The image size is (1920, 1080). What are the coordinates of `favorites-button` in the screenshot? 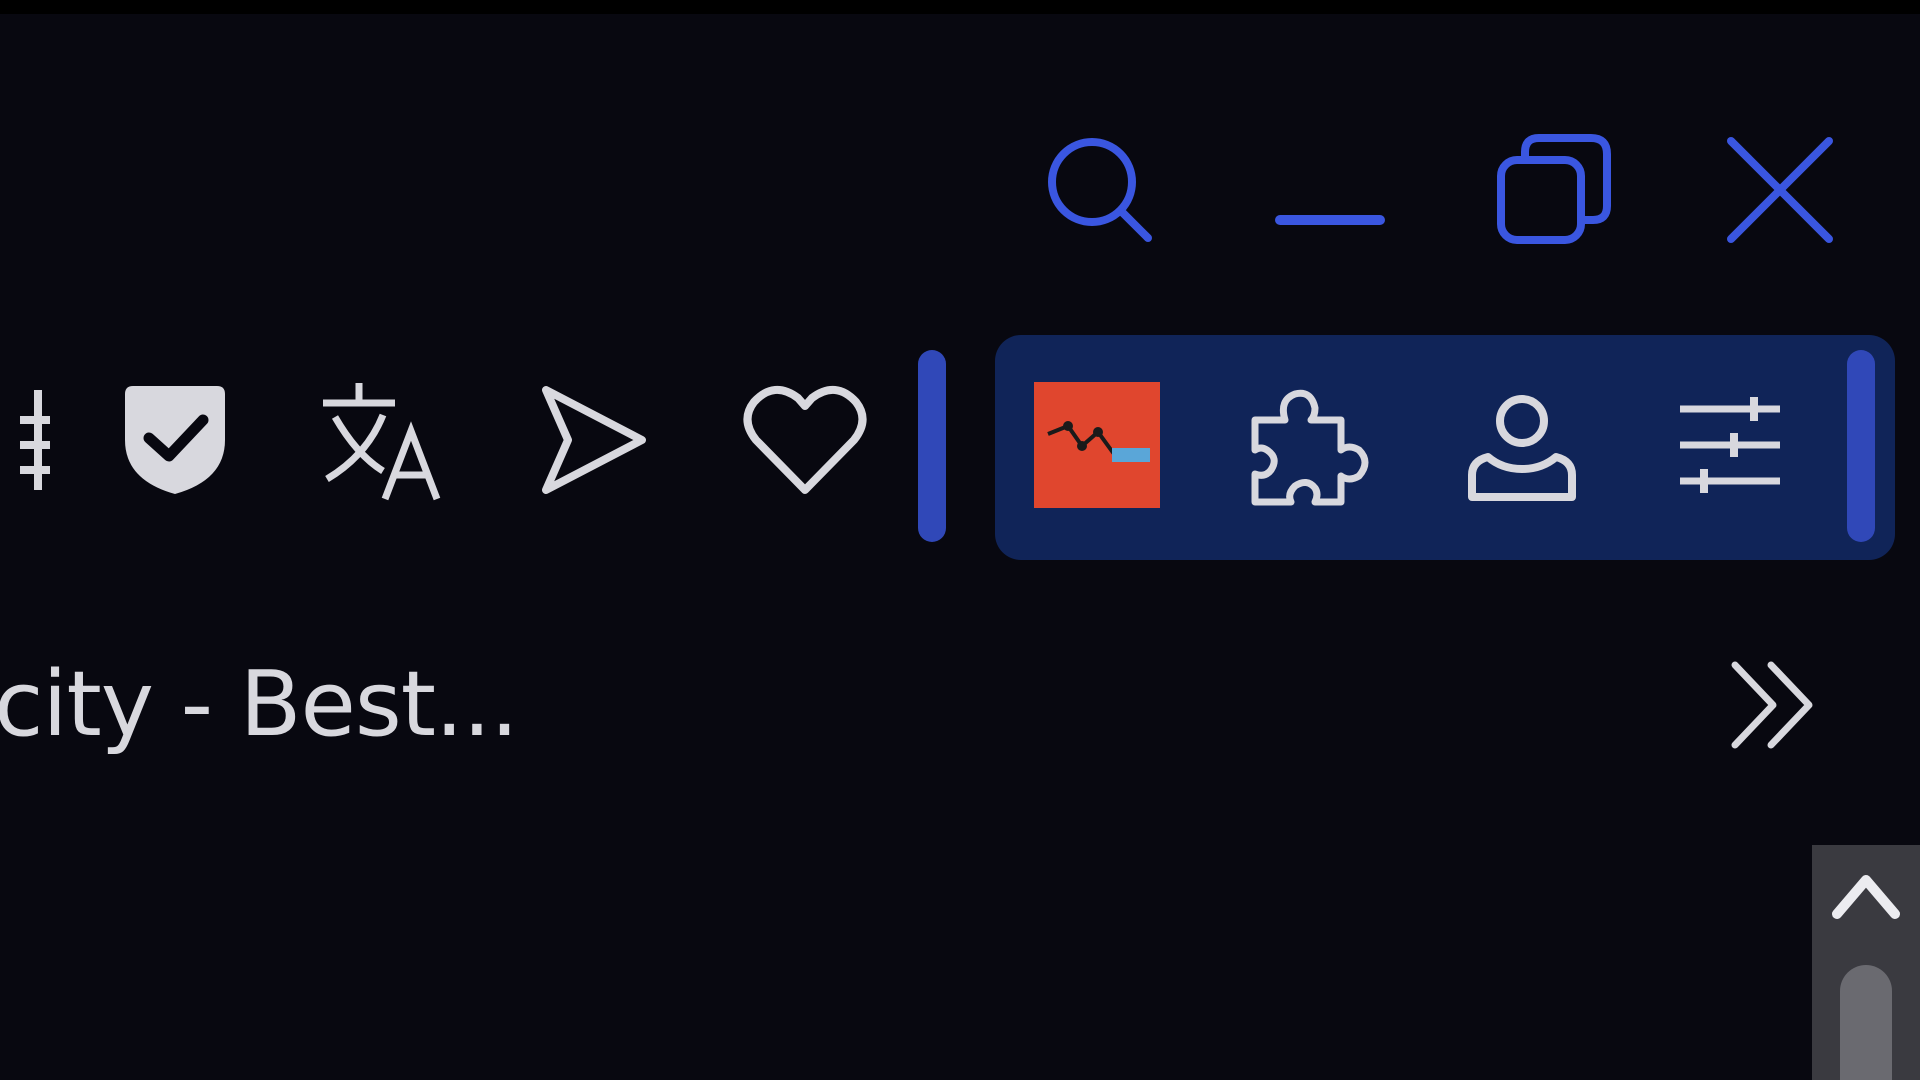 It's located at (805, 440).